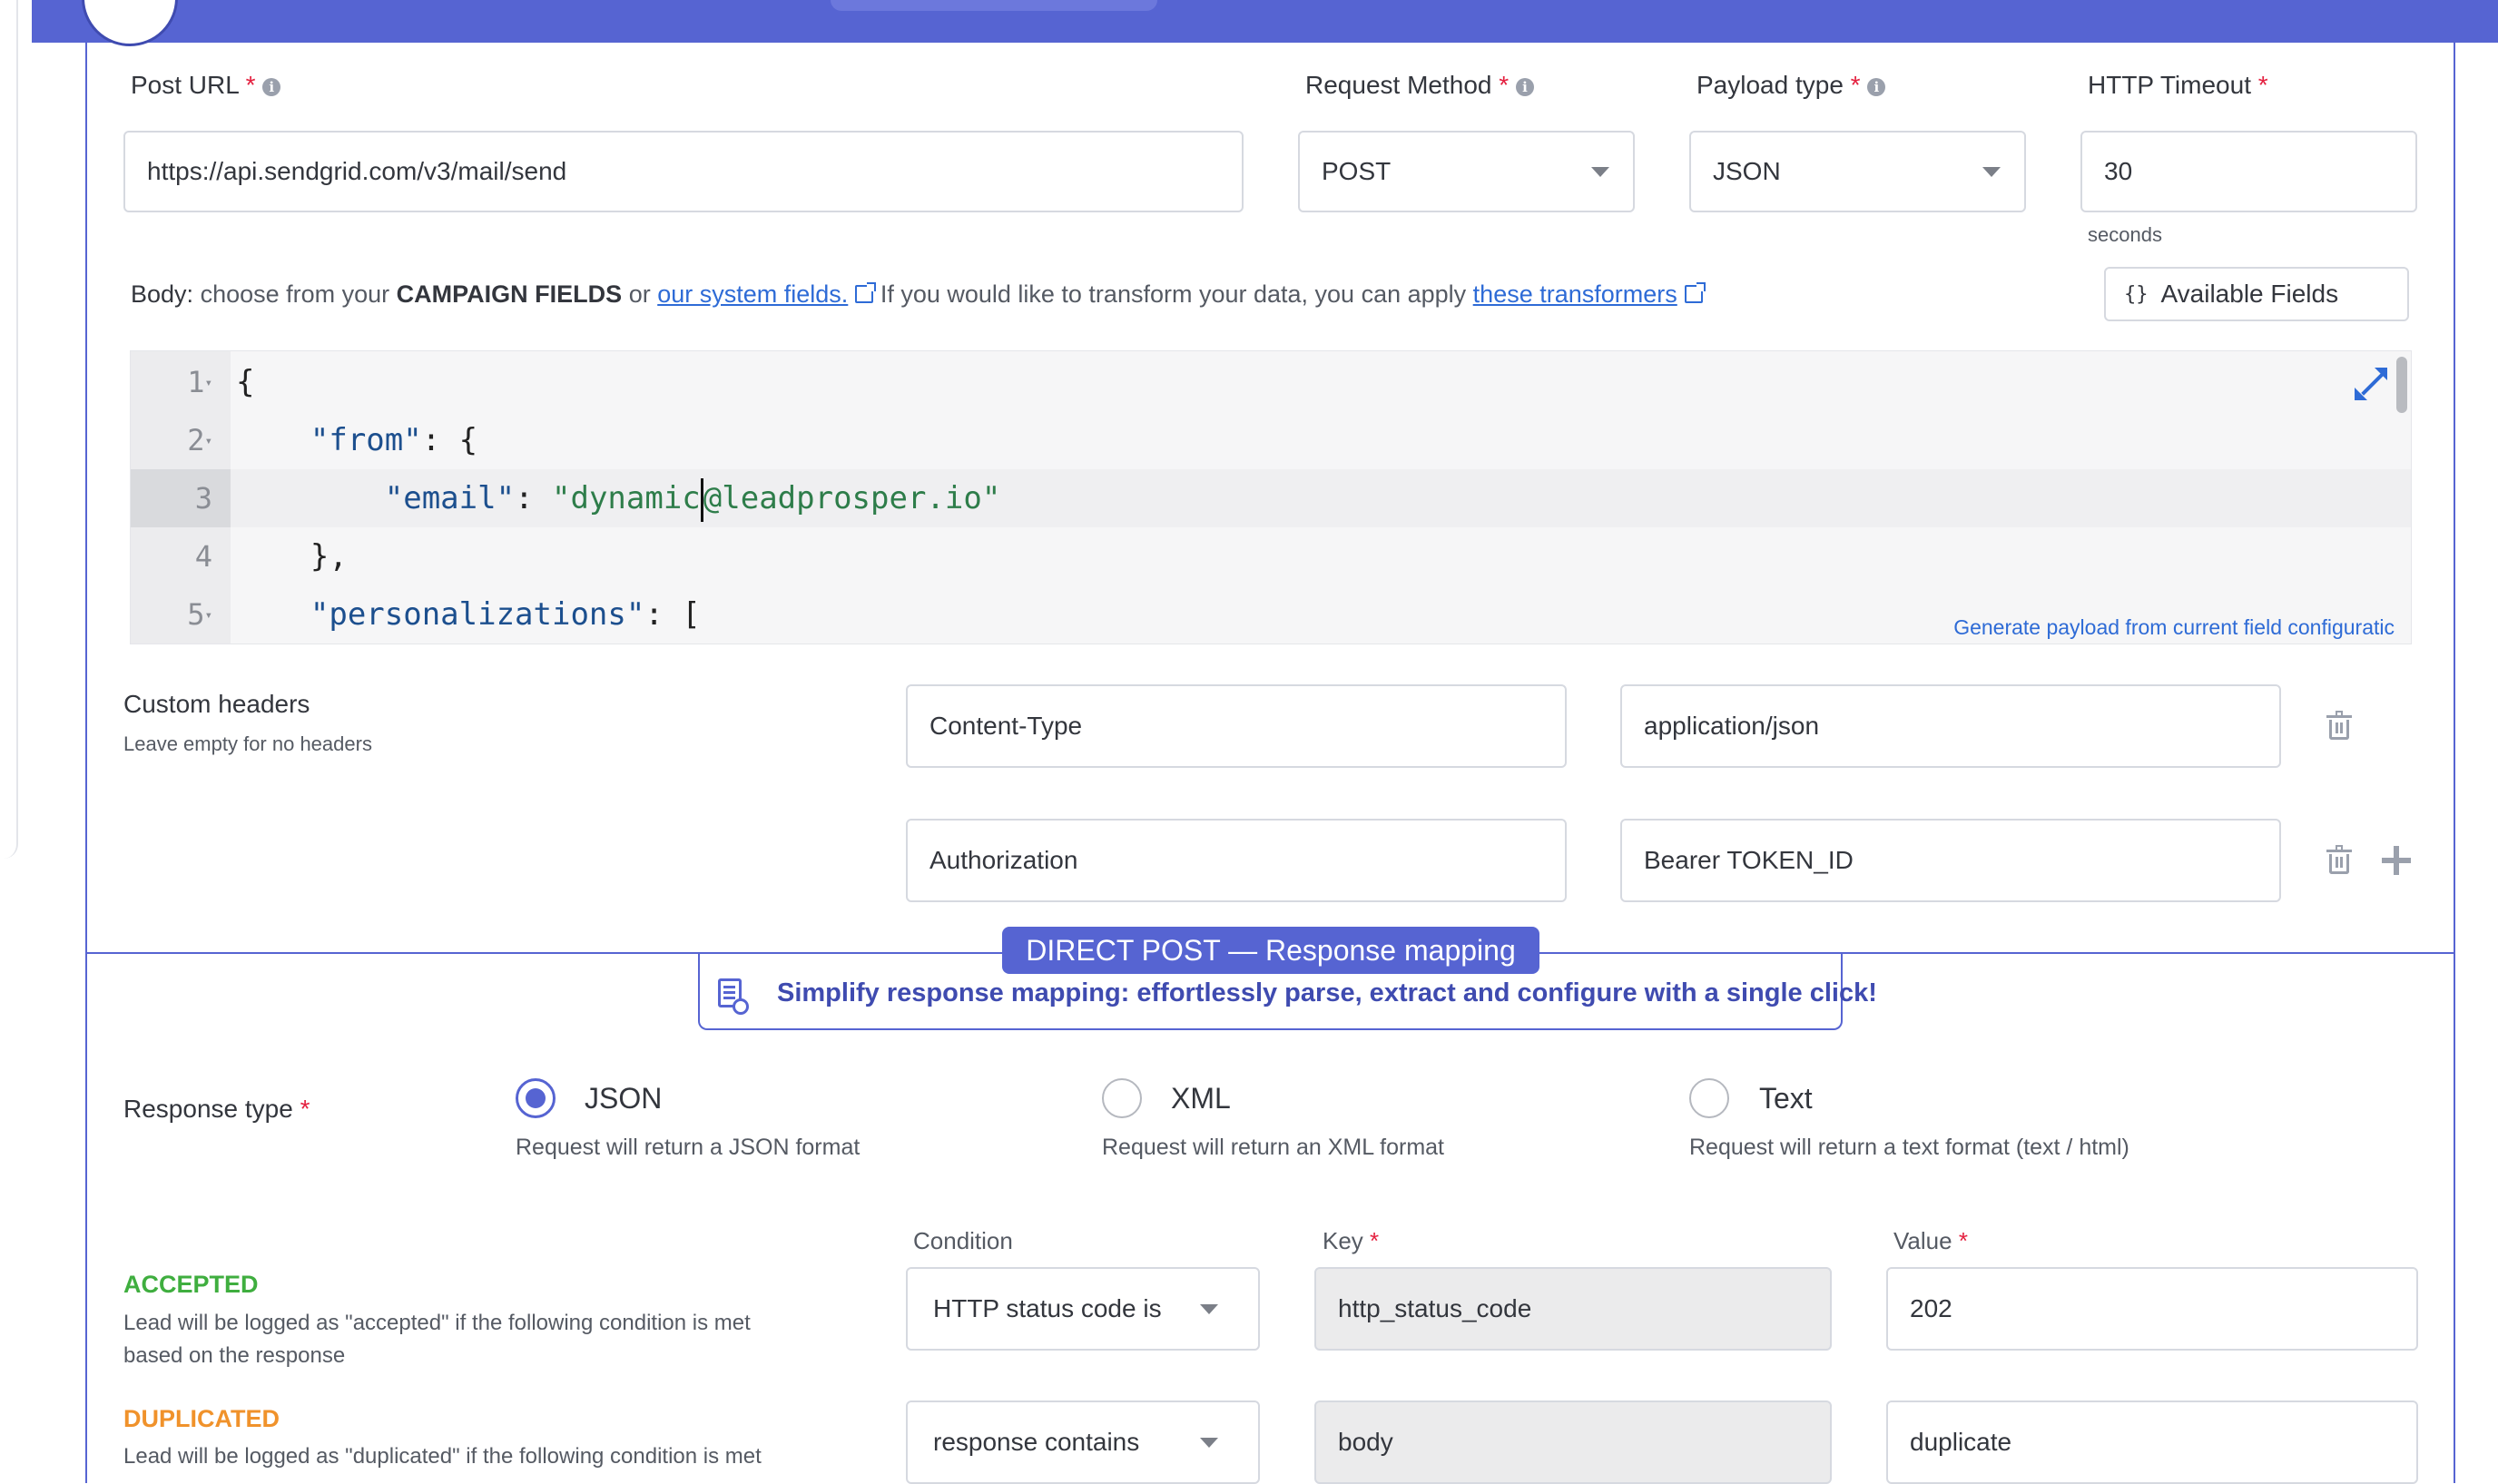  What do you see at coordinates (2256, 294) in the screenshot?
I see `available-fields-button: {} Available Fields` at bounding box center [2256, 294].